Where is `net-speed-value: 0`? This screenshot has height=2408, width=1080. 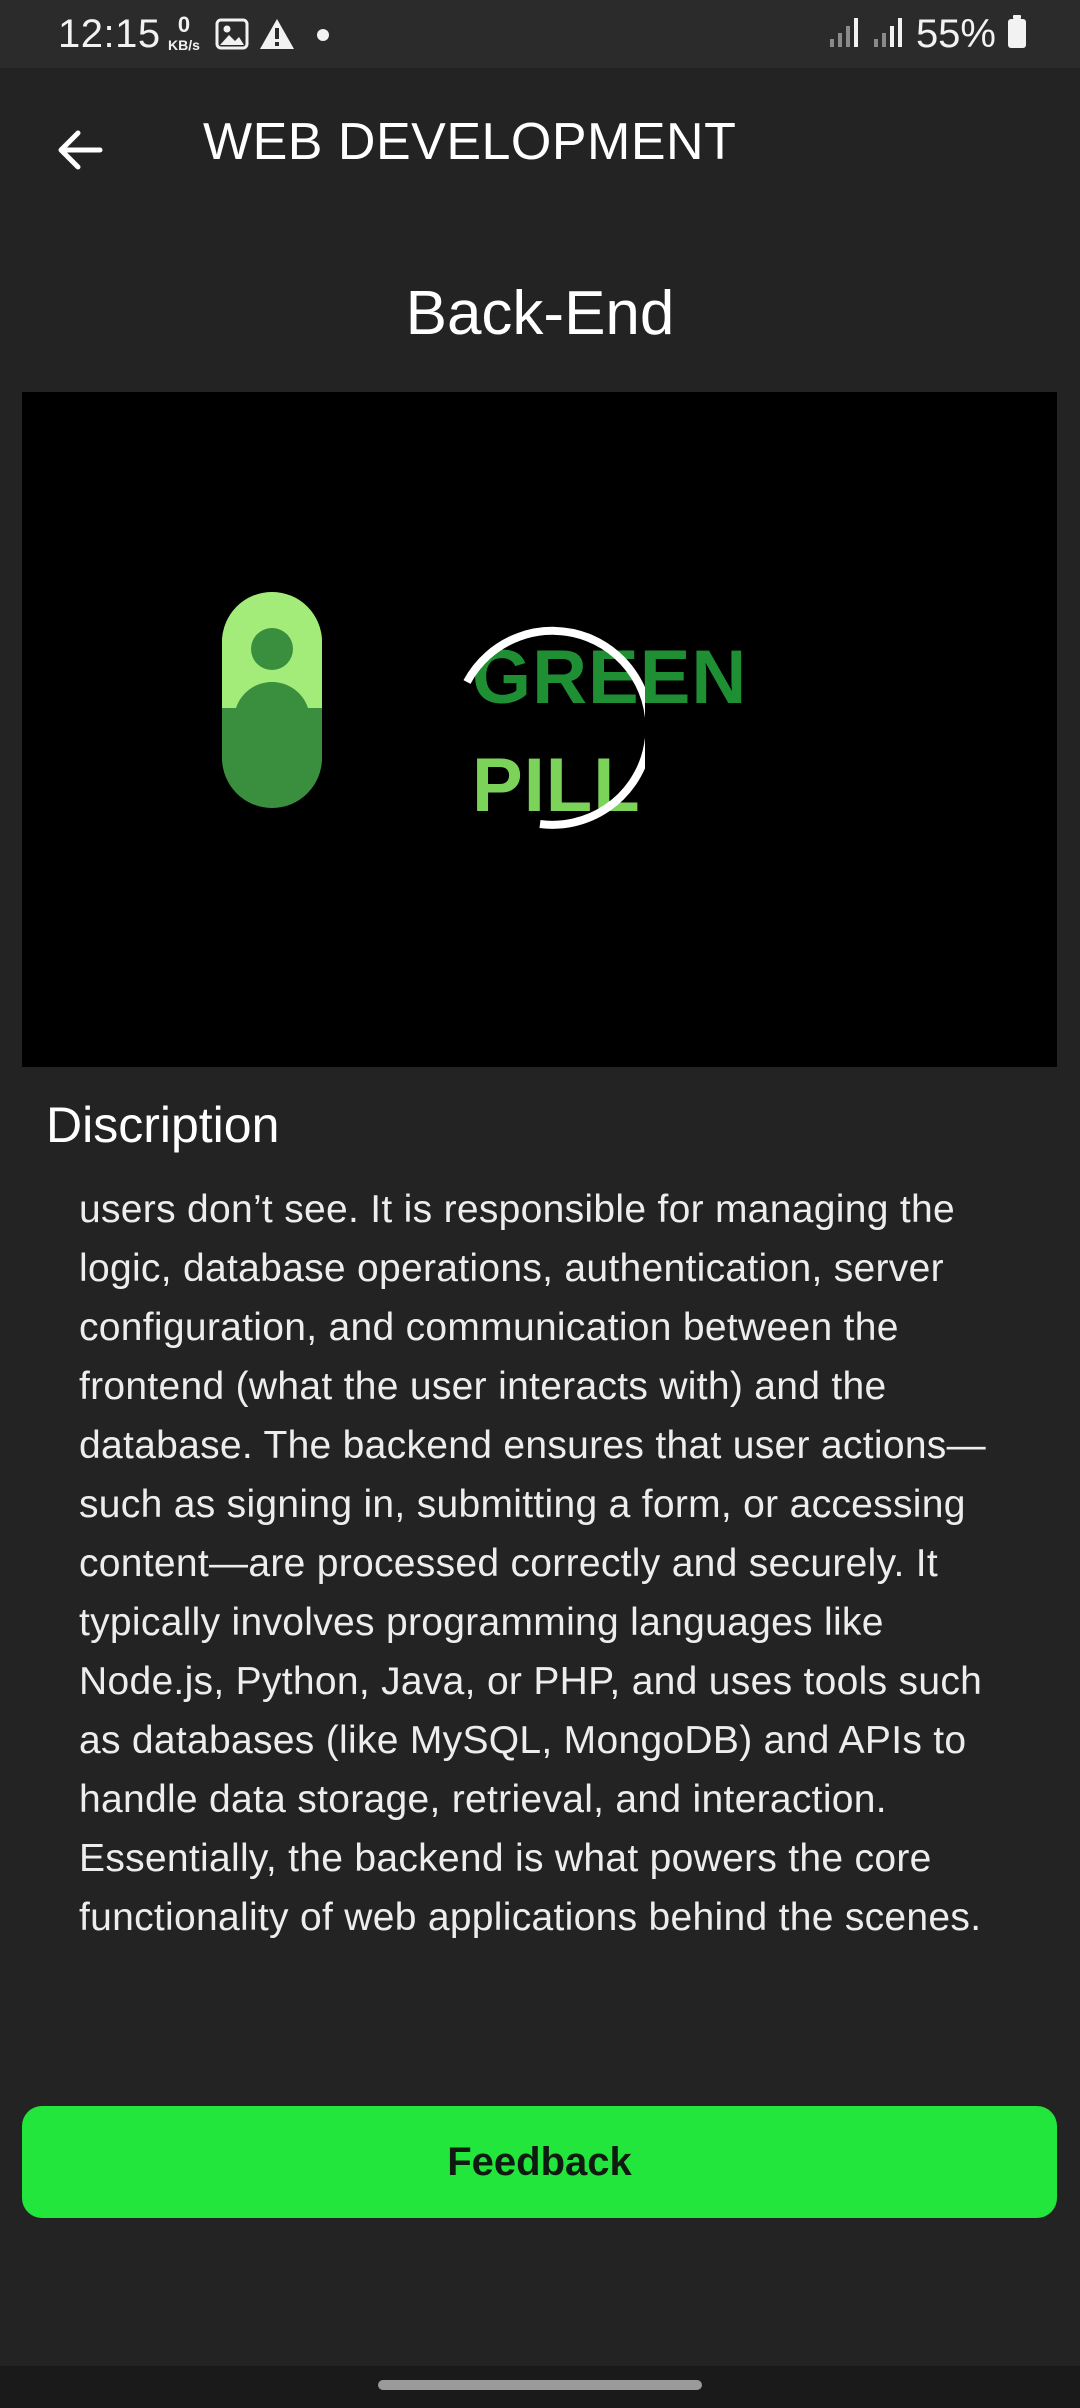 net-speed-value: 0 is located at coordinates (184, 24).